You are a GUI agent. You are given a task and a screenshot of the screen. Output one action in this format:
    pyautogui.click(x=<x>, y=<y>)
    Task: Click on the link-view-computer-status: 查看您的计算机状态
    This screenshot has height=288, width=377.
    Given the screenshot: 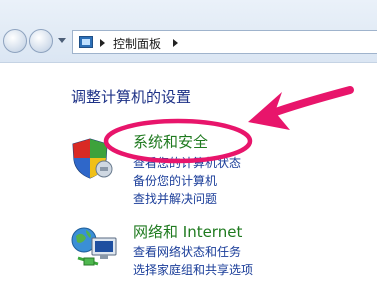 What is the action you would take?
    pyautogui.click(x=187, y=163)
    